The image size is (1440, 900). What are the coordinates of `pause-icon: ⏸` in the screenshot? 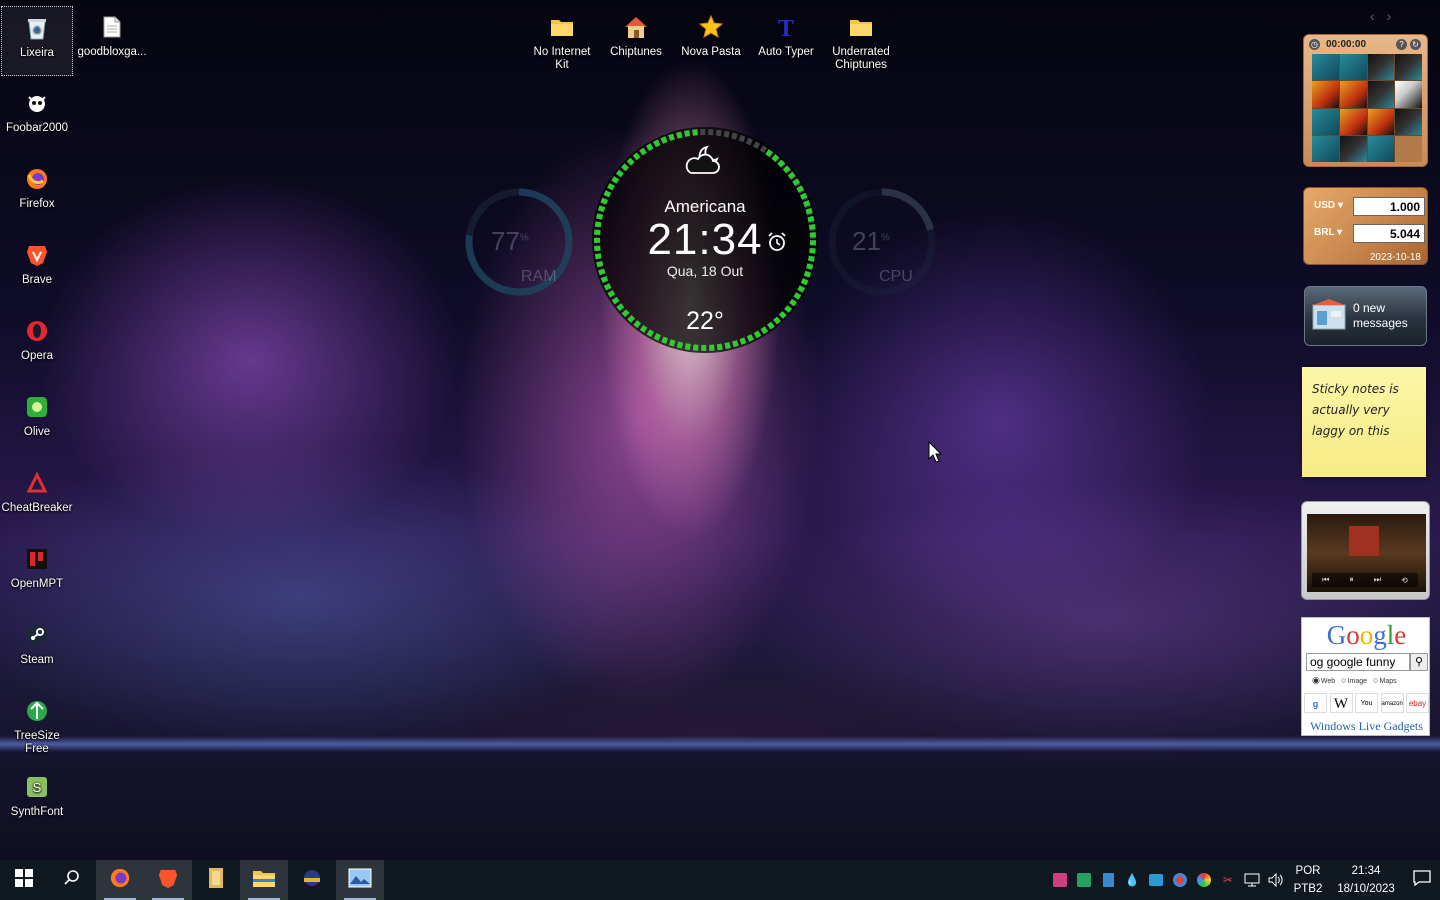 It's located at (1352, 580).